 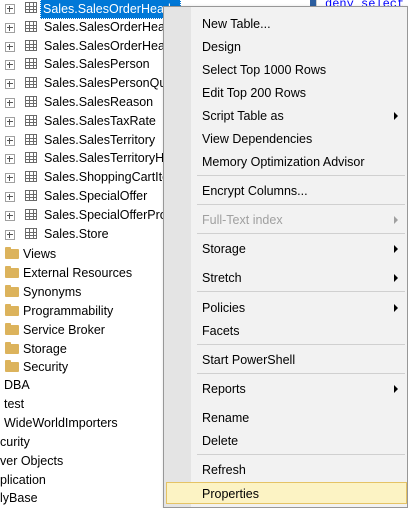 I want to click on menu-item-label: Facets, so click(x=221, y=331).